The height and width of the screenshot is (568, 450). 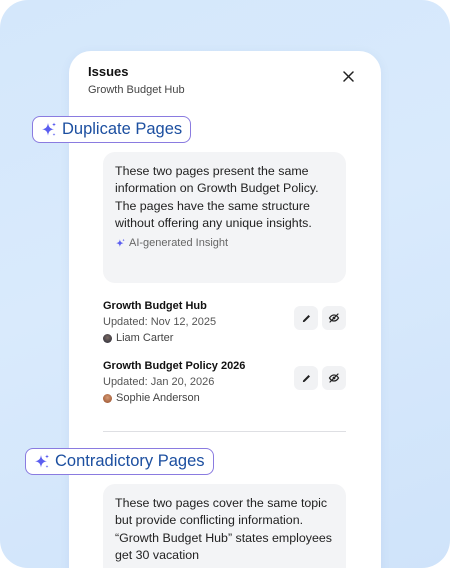 I want to click on contradictory-pages-tag: Contradictory Pages, so click(x=119, y=461).